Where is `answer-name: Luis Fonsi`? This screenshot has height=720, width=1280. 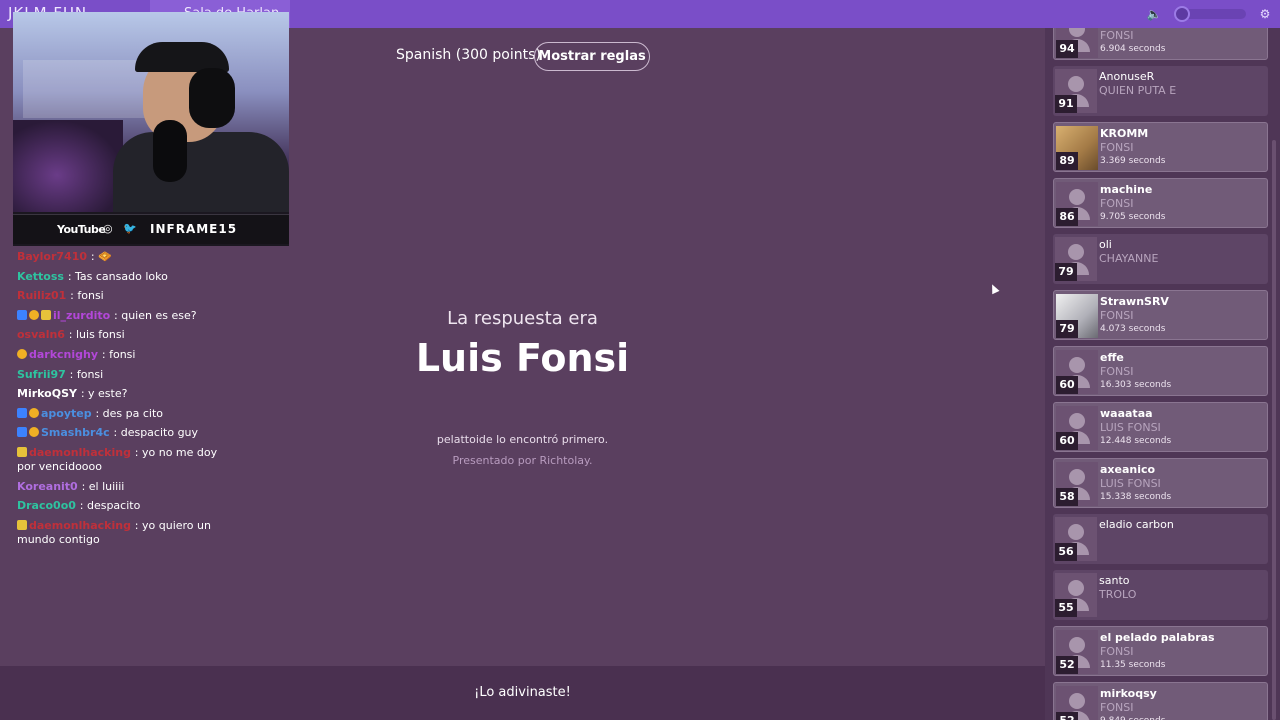 answer-name: Luis Fonsi is located at coordinates (522, 358).